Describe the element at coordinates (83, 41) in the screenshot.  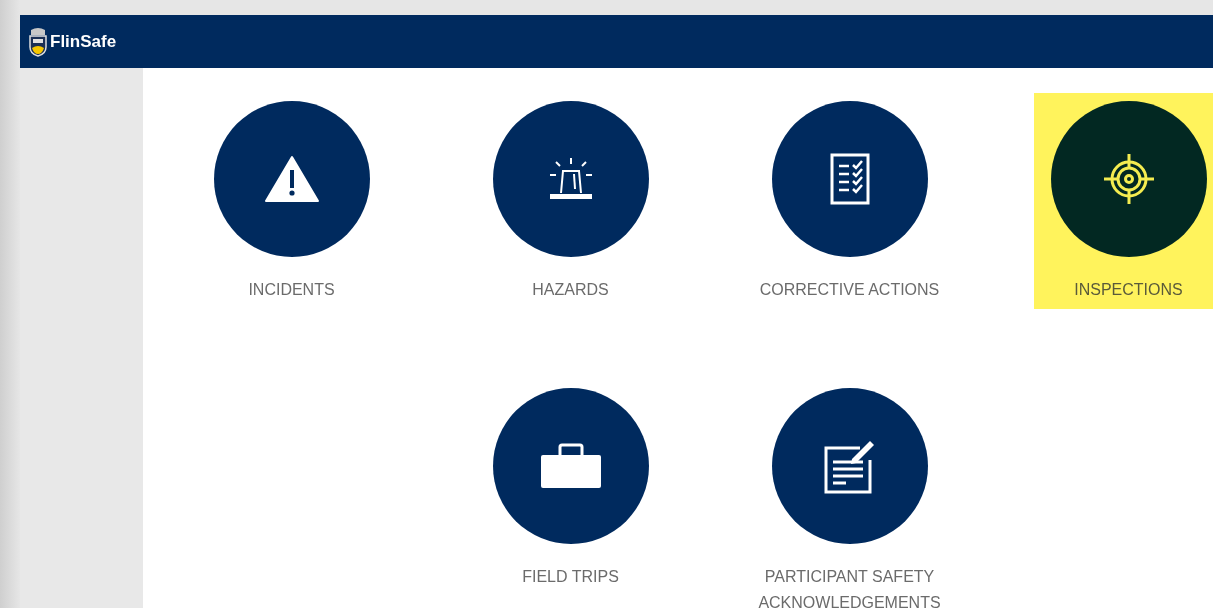
I see `app-name: FlinSafe` at that location.